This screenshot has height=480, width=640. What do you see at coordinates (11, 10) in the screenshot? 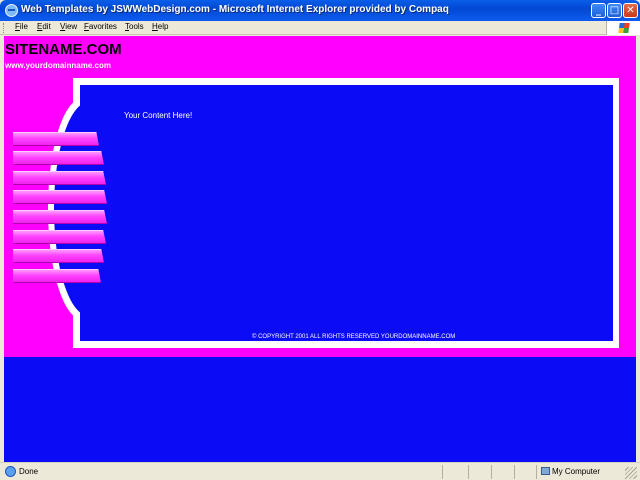
I see `internet-explorer-icon` at bounding box center [11, 10].